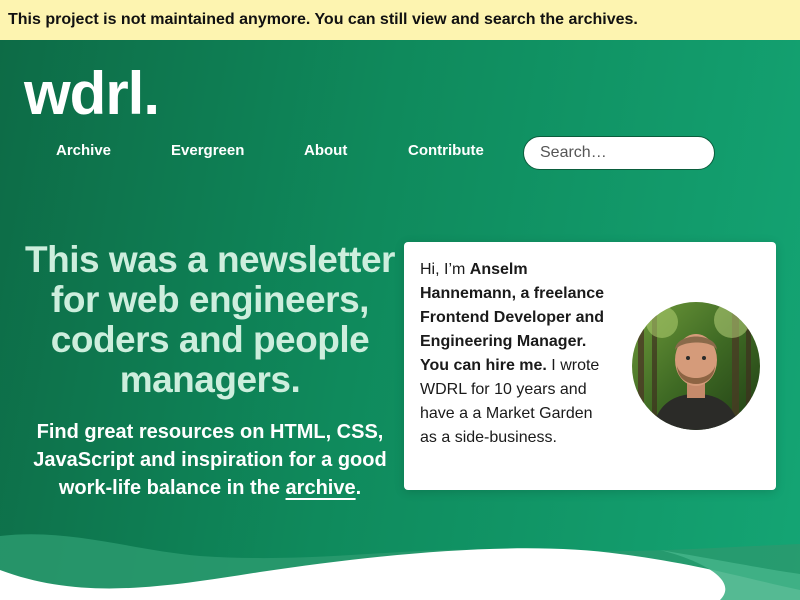 The image size is (800, 600). What do you see at coordinates (445, 269) in the screenshot?
I see `author-bio-intro: Hi, I’m` at bounding box center [445, 269].